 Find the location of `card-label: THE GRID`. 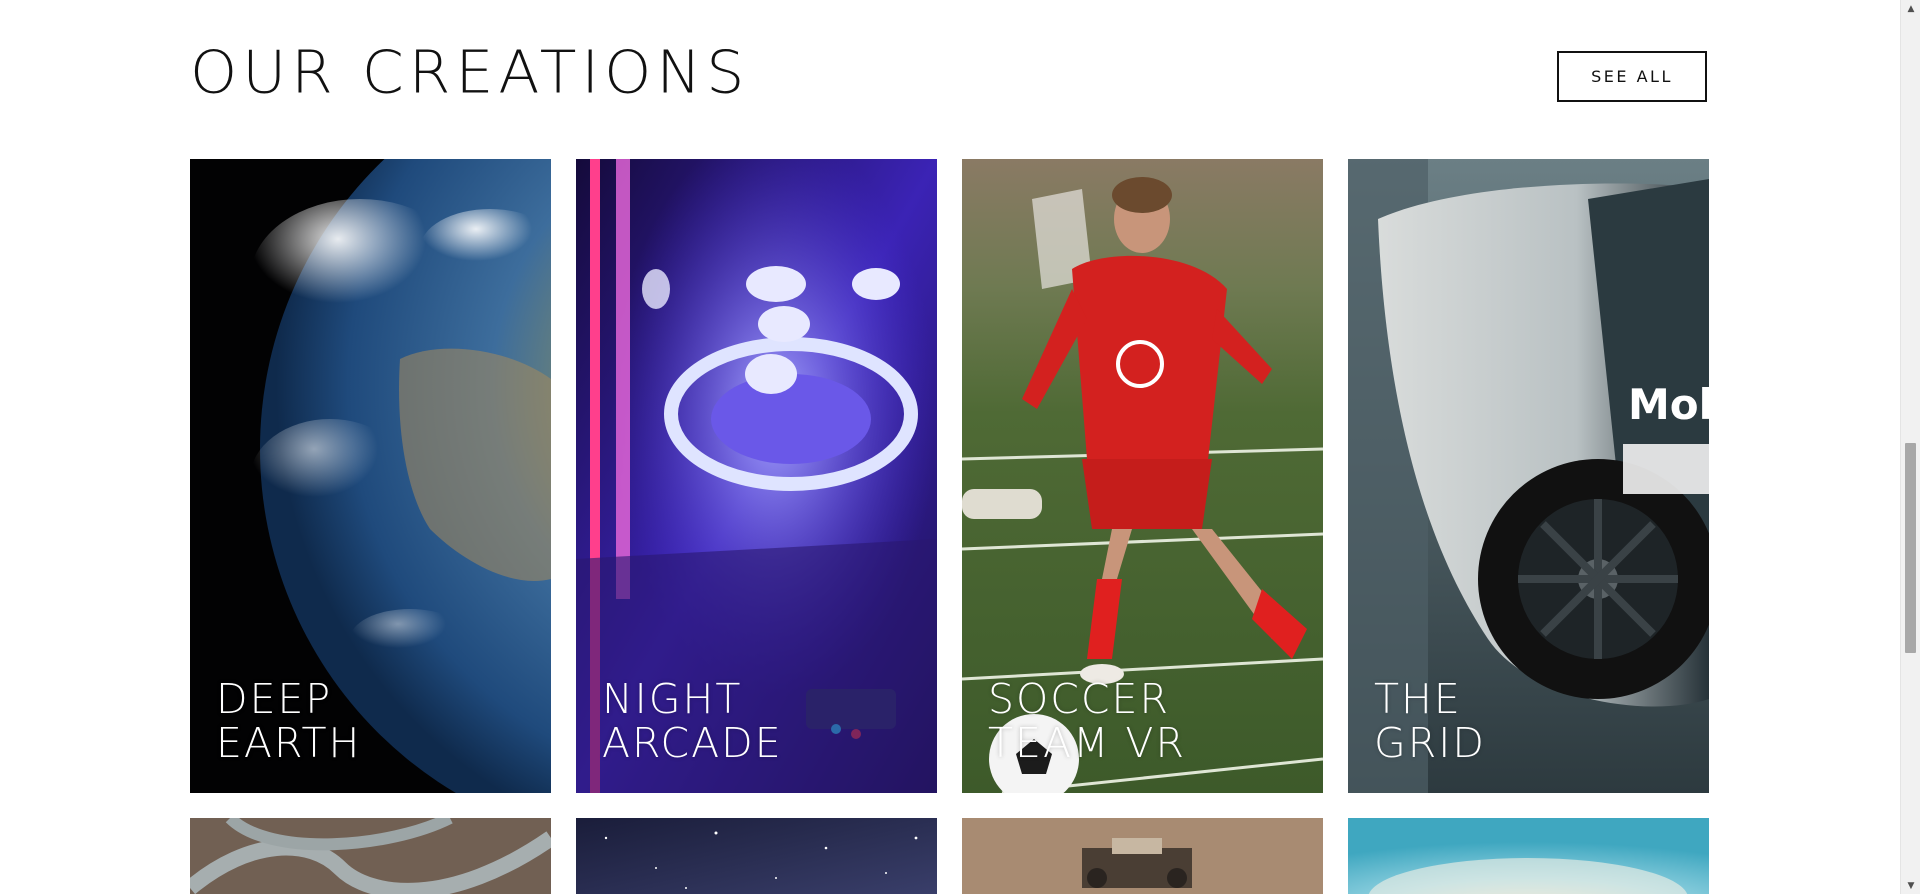

card-label: THE GRID is located at coordinates (1430, 721).